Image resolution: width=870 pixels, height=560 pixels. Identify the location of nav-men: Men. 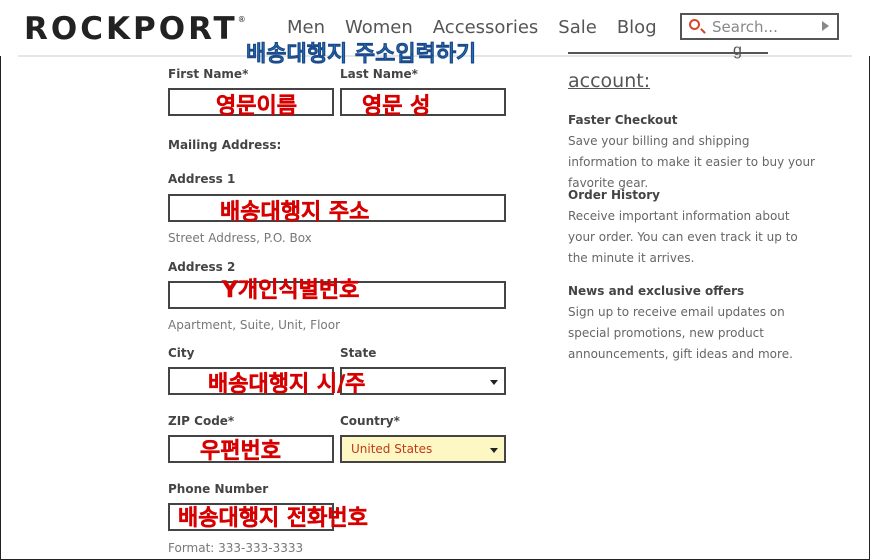
(306, 27).